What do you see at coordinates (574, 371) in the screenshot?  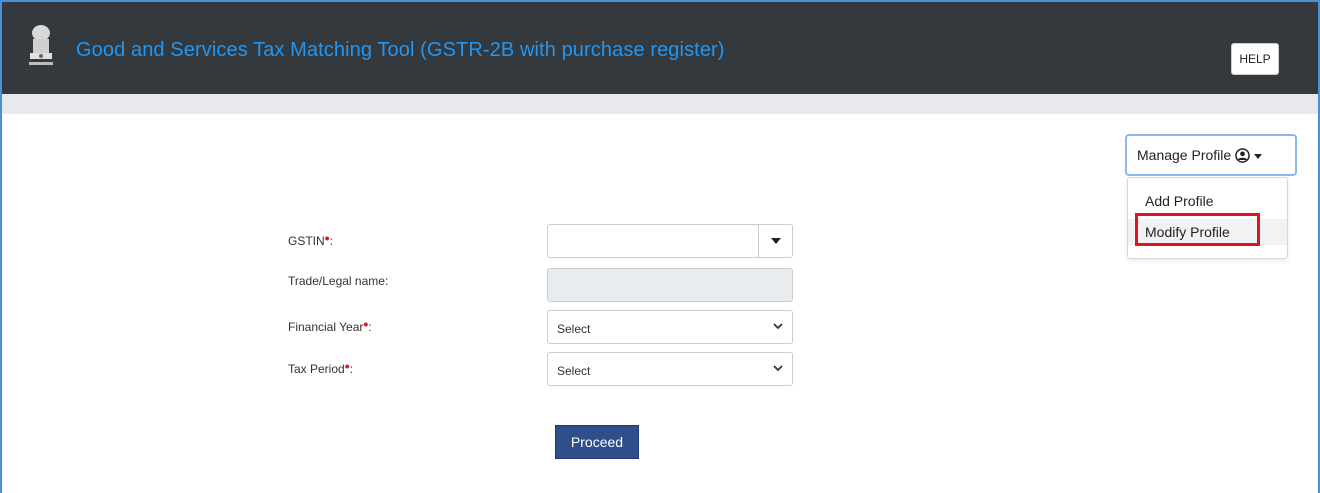 I see `tax-period-value: Select` at bounding box center [574, 371].